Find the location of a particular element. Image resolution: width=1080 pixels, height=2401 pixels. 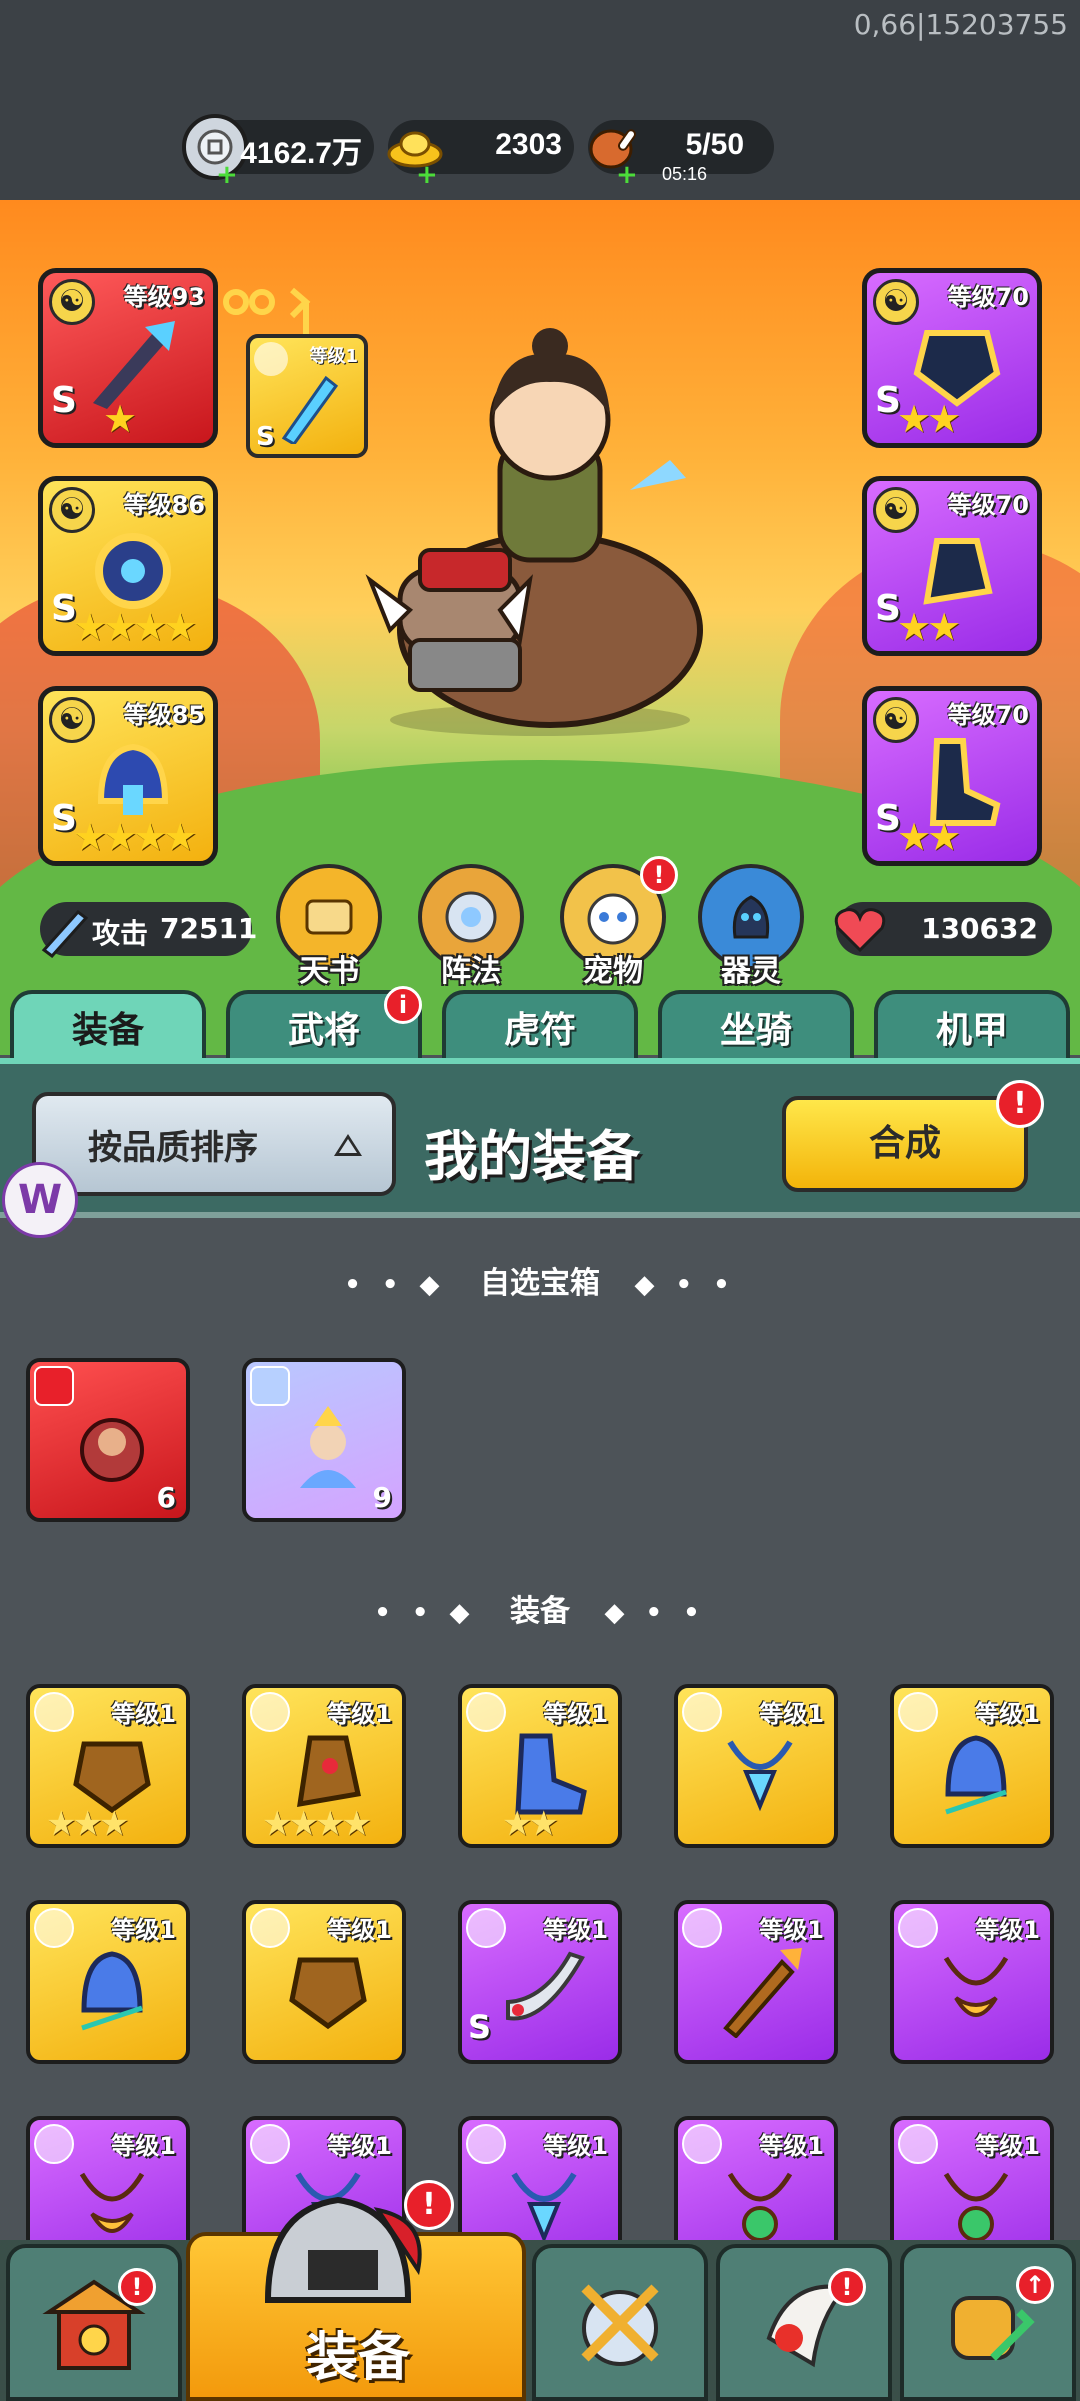

func-label: 宠物 is located at coordinates (613, 971).